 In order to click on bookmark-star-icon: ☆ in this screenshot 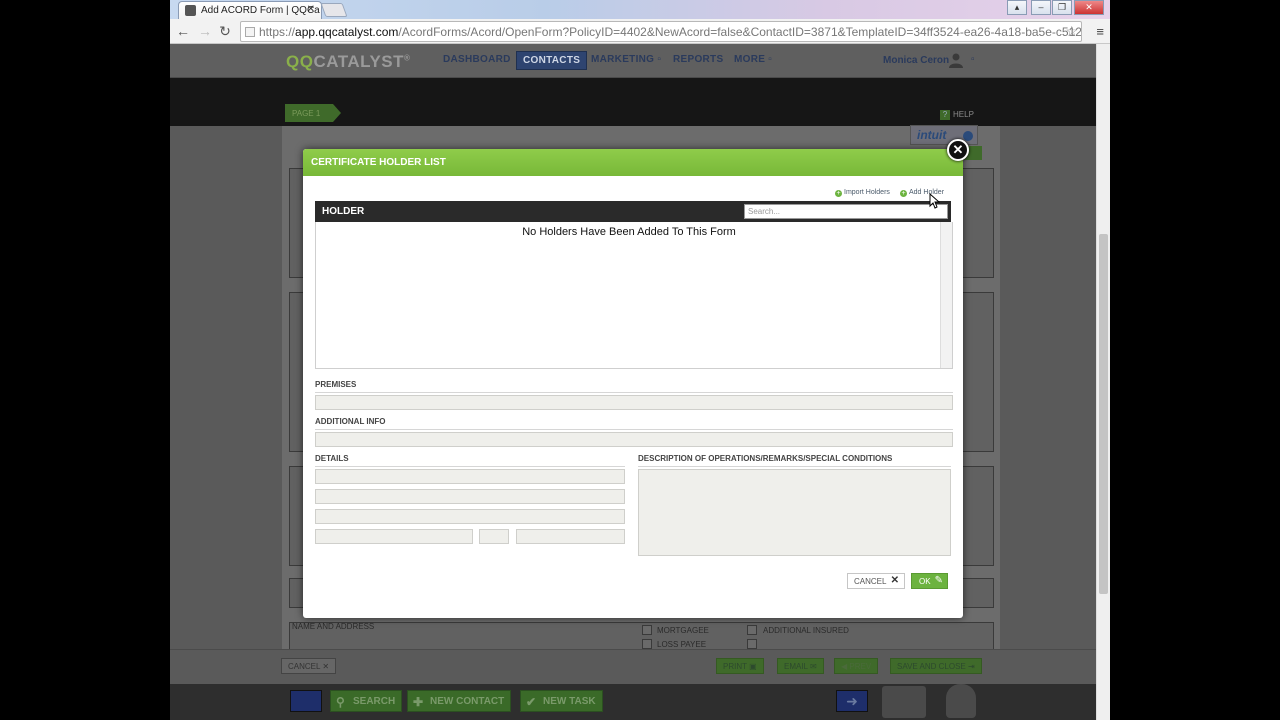, I will do `click(1071, 31)`.